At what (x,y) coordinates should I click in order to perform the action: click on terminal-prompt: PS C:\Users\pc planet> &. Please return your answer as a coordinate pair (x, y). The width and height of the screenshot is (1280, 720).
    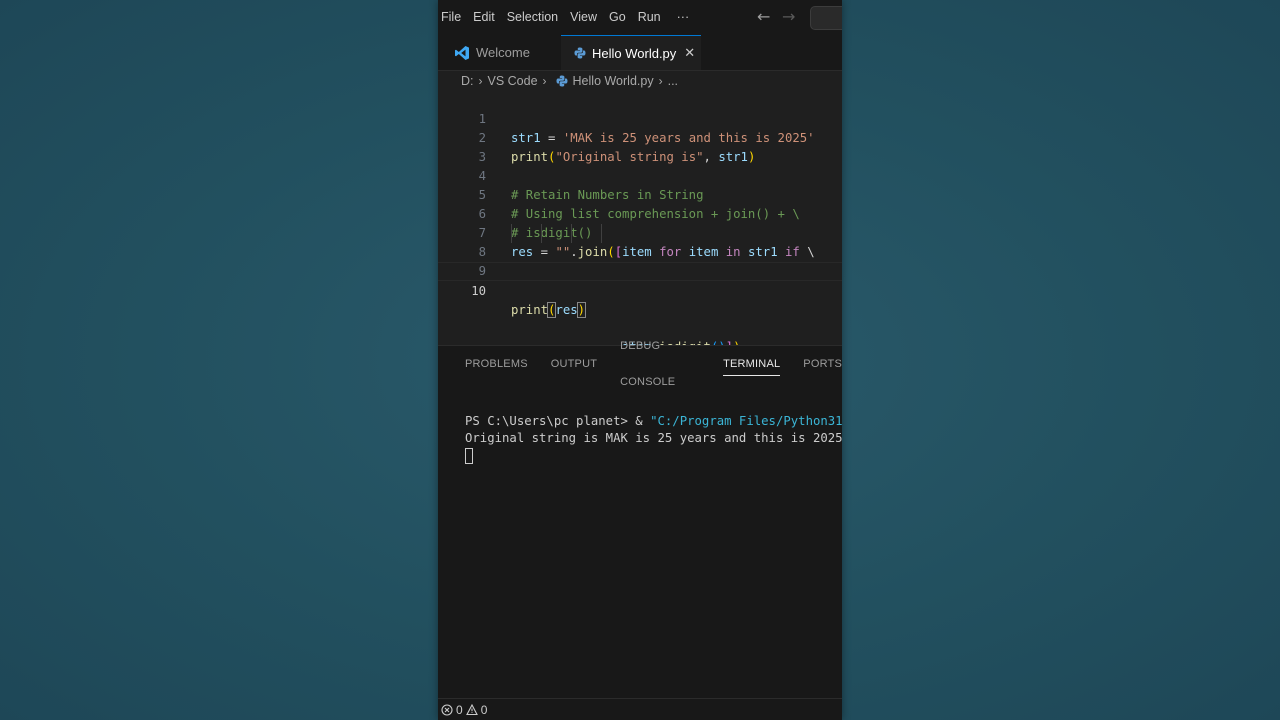
    Looking at the image, I should click on (558, 421).